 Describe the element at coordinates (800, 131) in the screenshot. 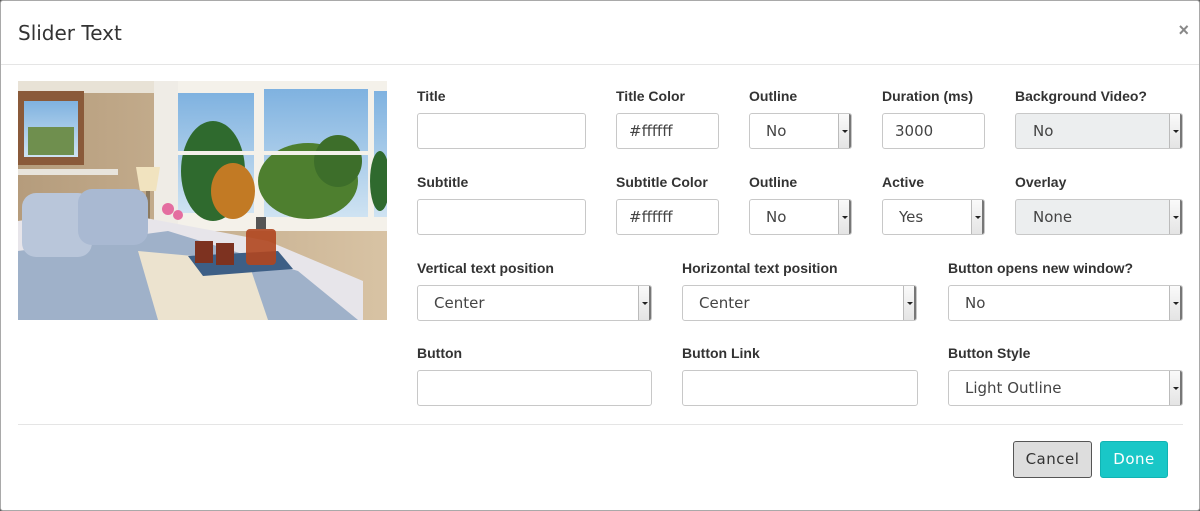

I see `title-outline-select: No` at that location.